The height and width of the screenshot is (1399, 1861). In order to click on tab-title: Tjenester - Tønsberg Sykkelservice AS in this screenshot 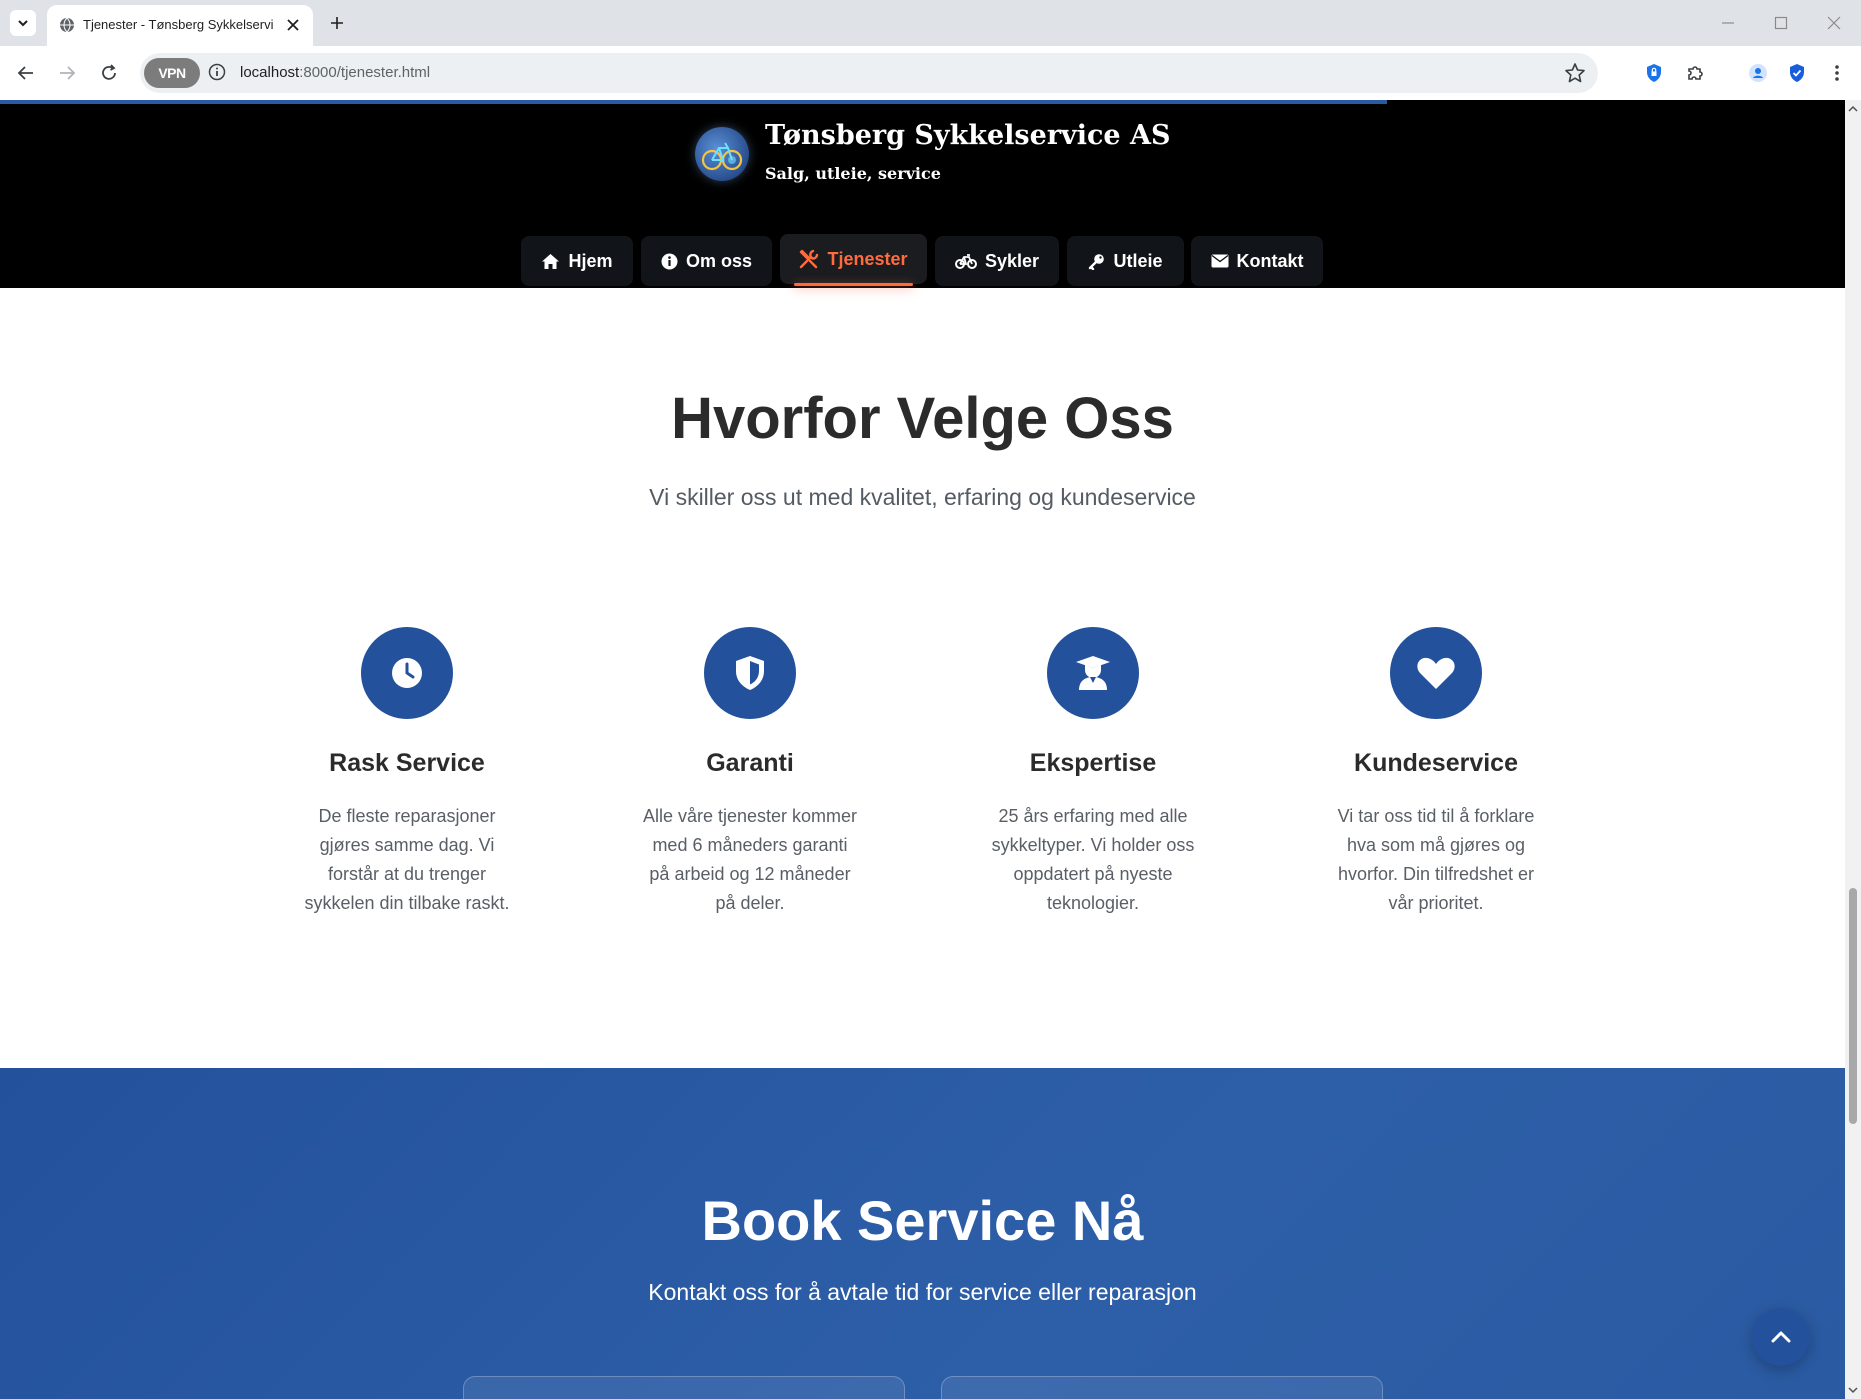, I will do `click(178, 24)`.